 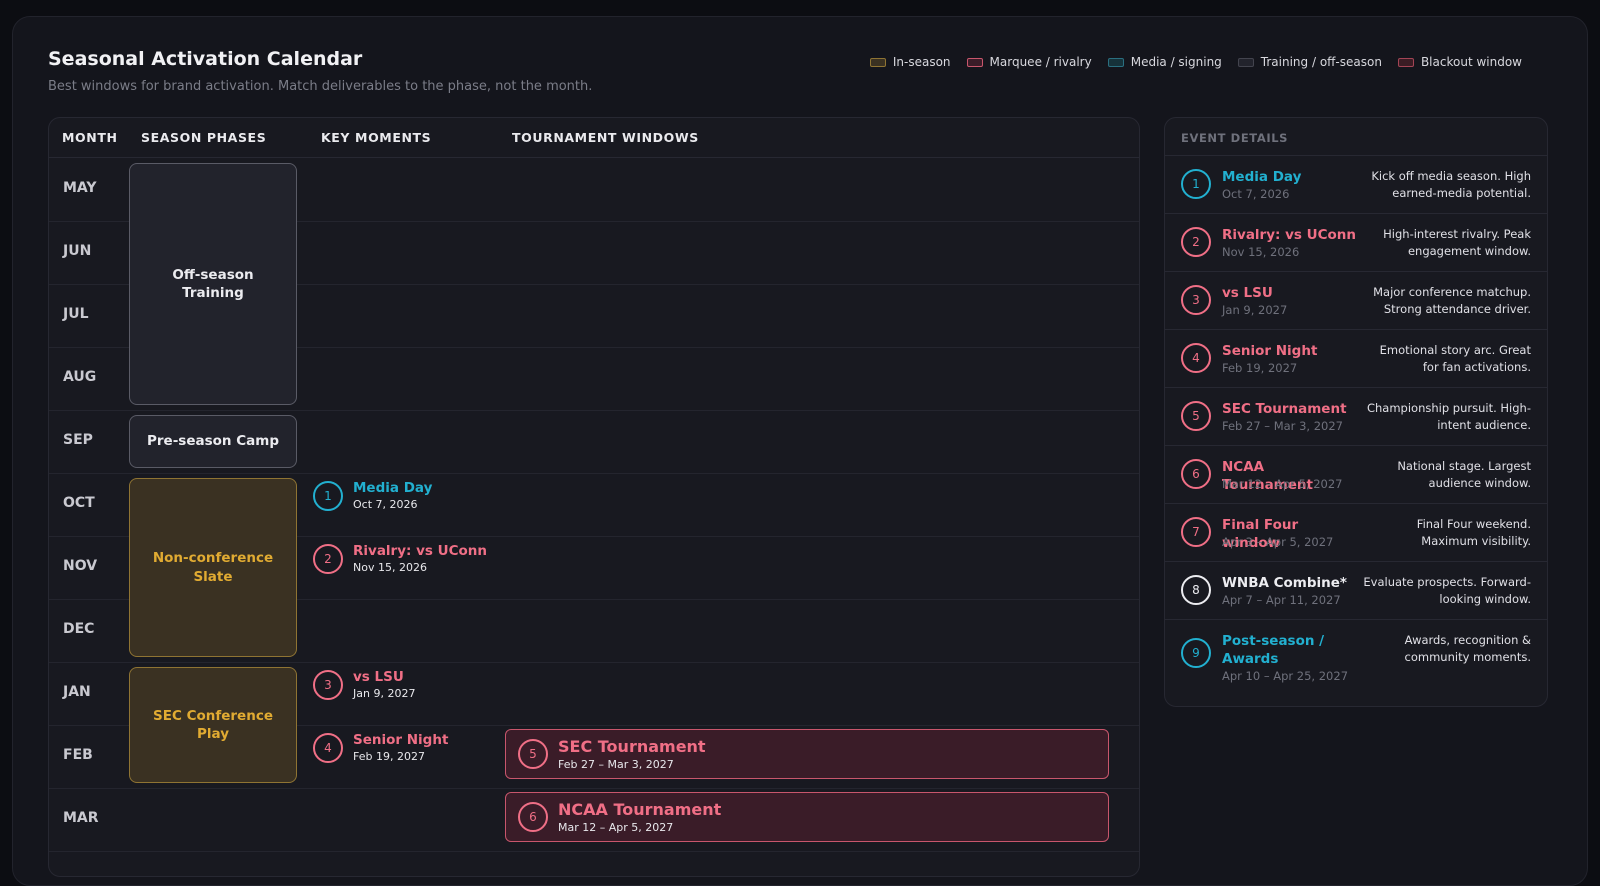 I want to click on event-details-heading: EVENT DETAILS, so click(x=1235, y=138).